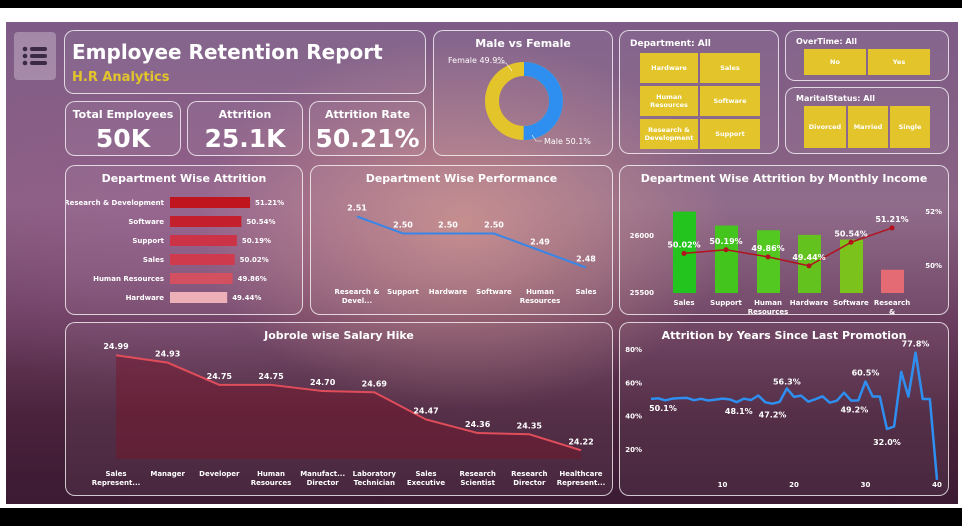  I want to click on slicer-option-yes: Yes, so click(899, 62).